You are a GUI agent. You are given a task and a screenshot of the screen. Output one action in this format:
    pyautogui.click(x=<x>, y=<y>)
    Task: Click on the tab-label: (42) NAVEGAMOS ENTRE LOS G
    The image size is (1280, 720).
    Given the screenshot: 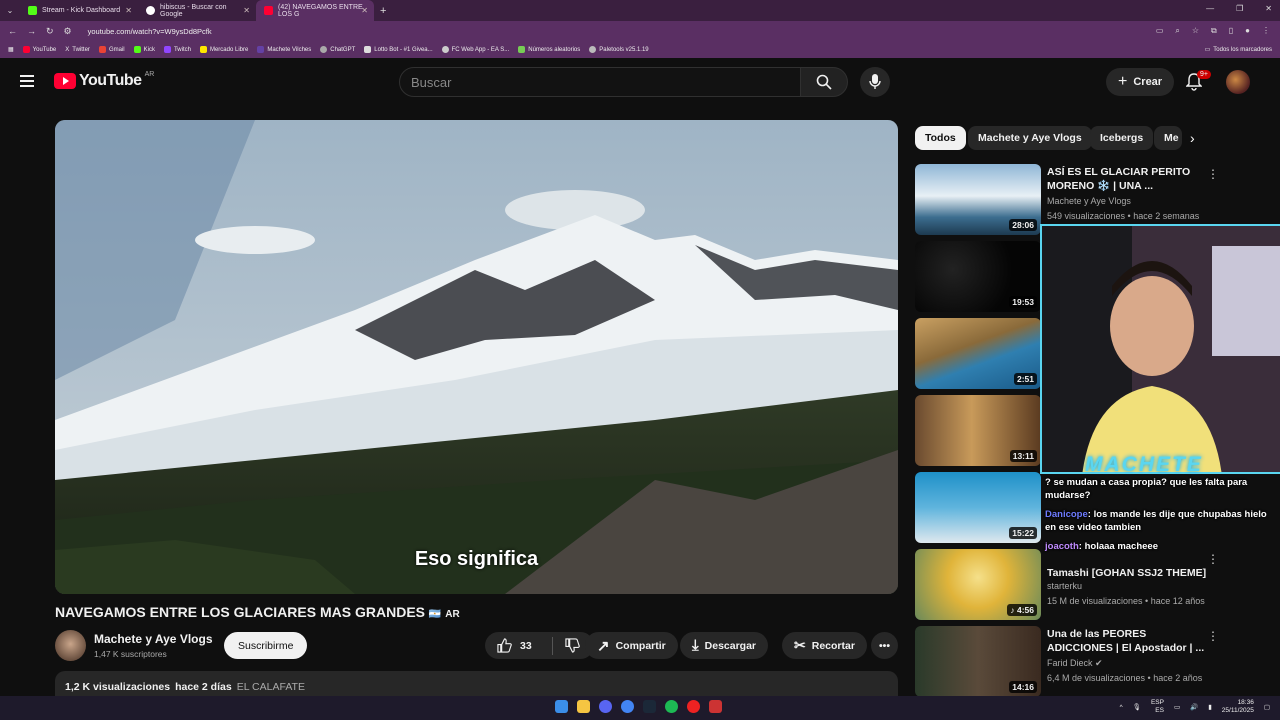 What is the action you would take?
    pyautogui.click(x=320, y=10)
    